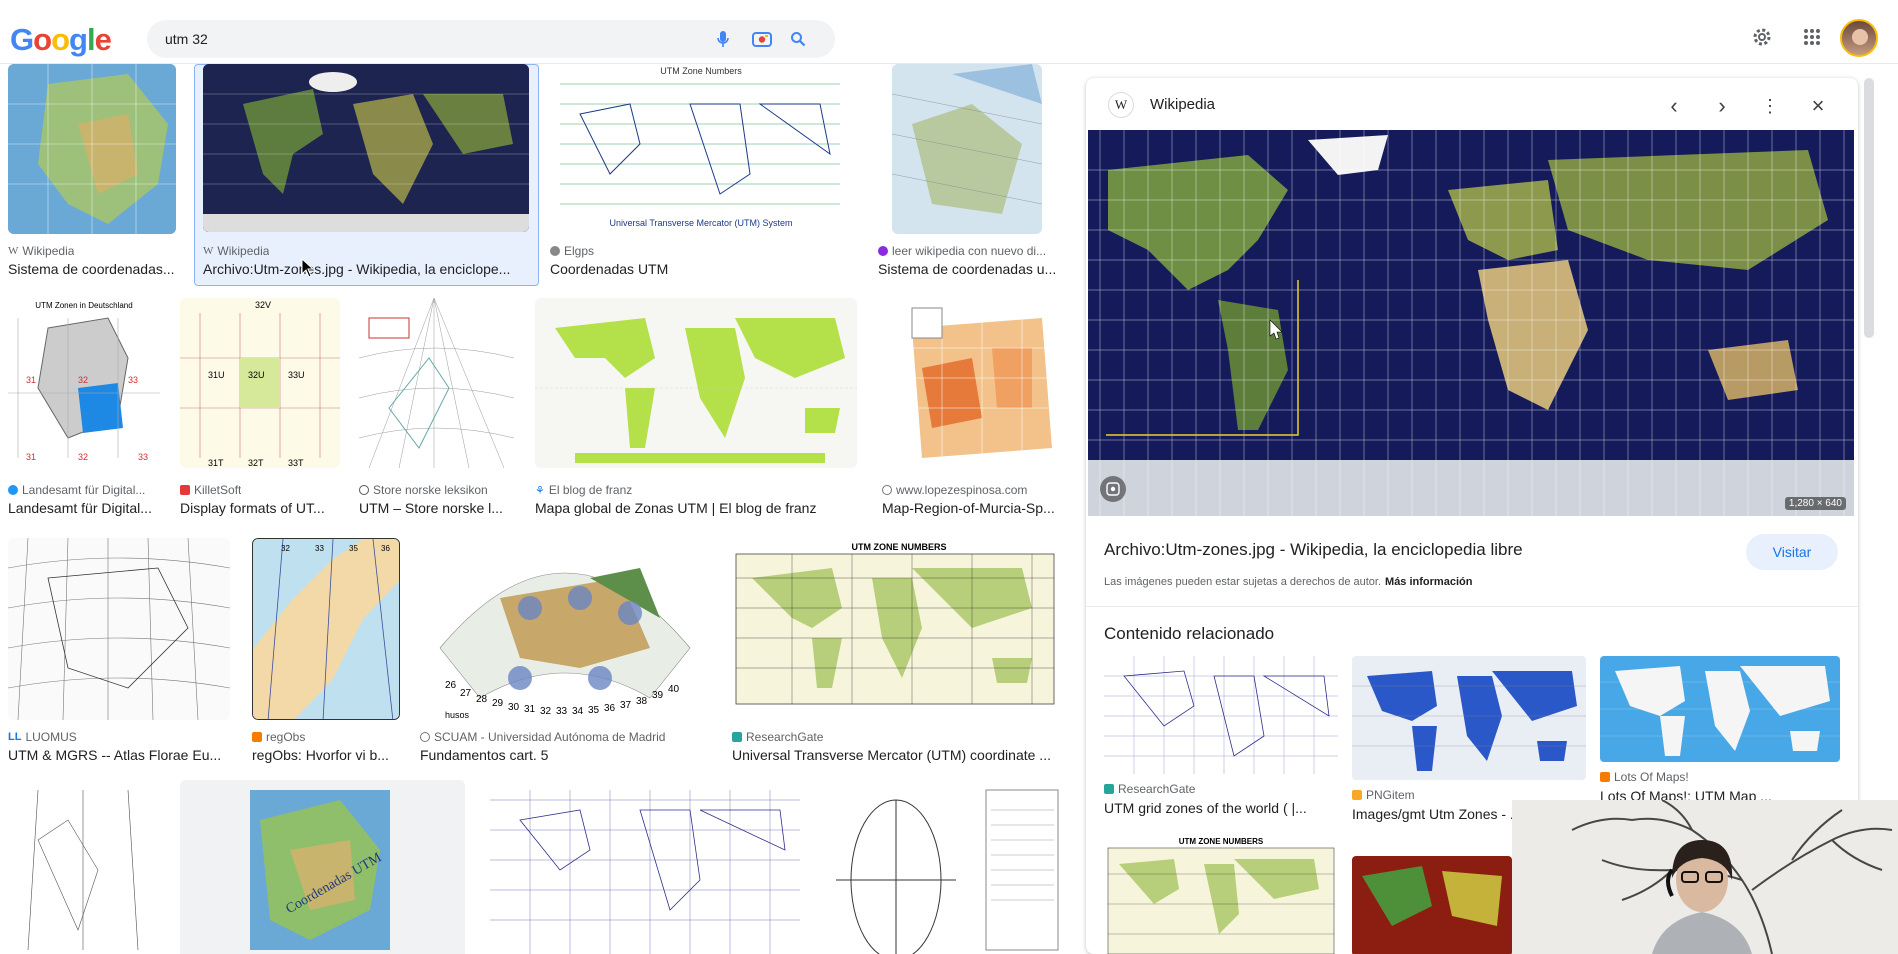  I want to click on search-icon, so click(798, 39).